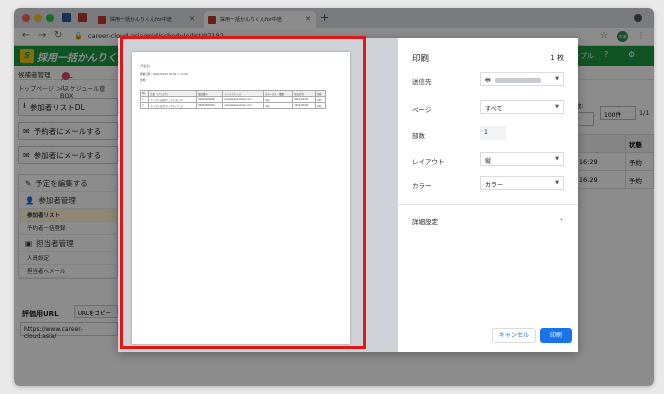 Image resolution: width=664 pixels, height=394 pixels. I want to click on printer-icon: 🖶, so click(488, 80).